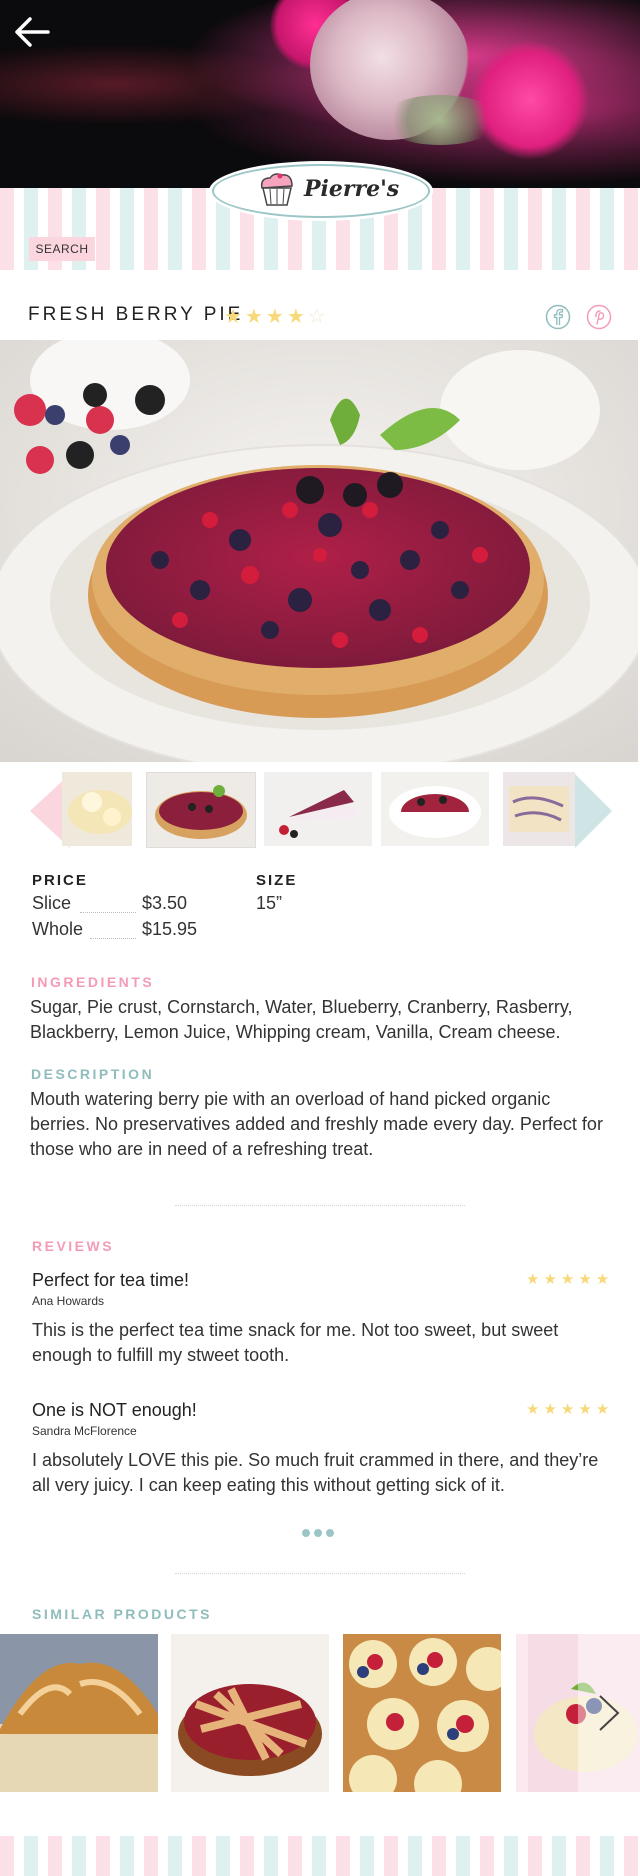  What do you see at coordinates (93, 1074) in the screenshot?
I see `description-heading: DESCRIPTION` at bounding box center [93, 1074].